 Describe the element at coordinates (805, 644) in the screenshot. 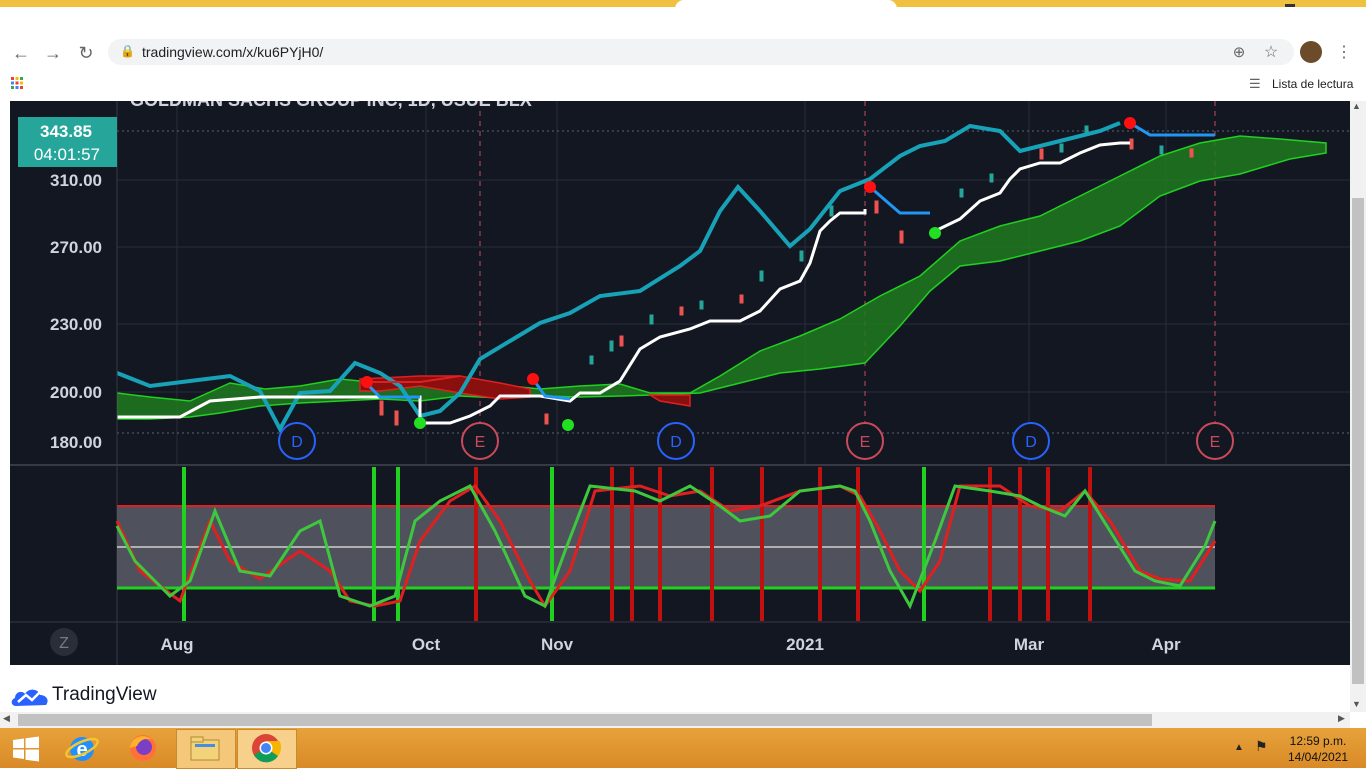

I see `time-label-2021: 2021` at that location.